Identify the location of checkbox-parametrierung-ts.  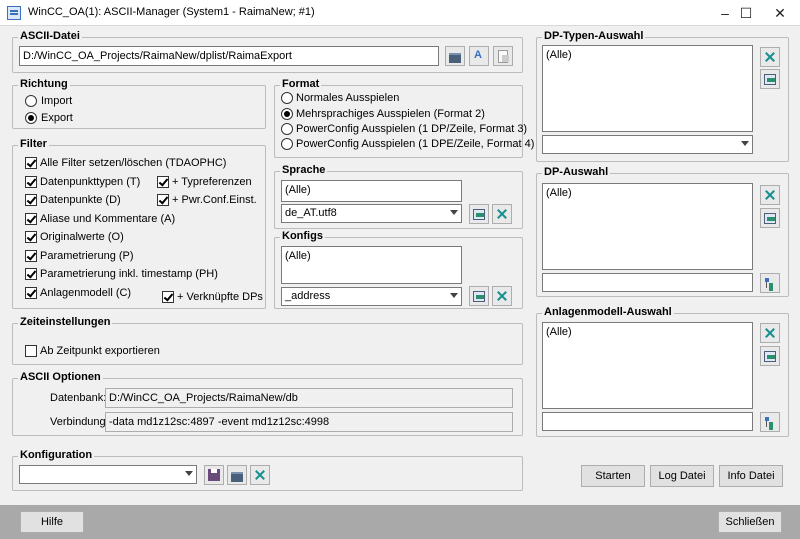
(31, 274).